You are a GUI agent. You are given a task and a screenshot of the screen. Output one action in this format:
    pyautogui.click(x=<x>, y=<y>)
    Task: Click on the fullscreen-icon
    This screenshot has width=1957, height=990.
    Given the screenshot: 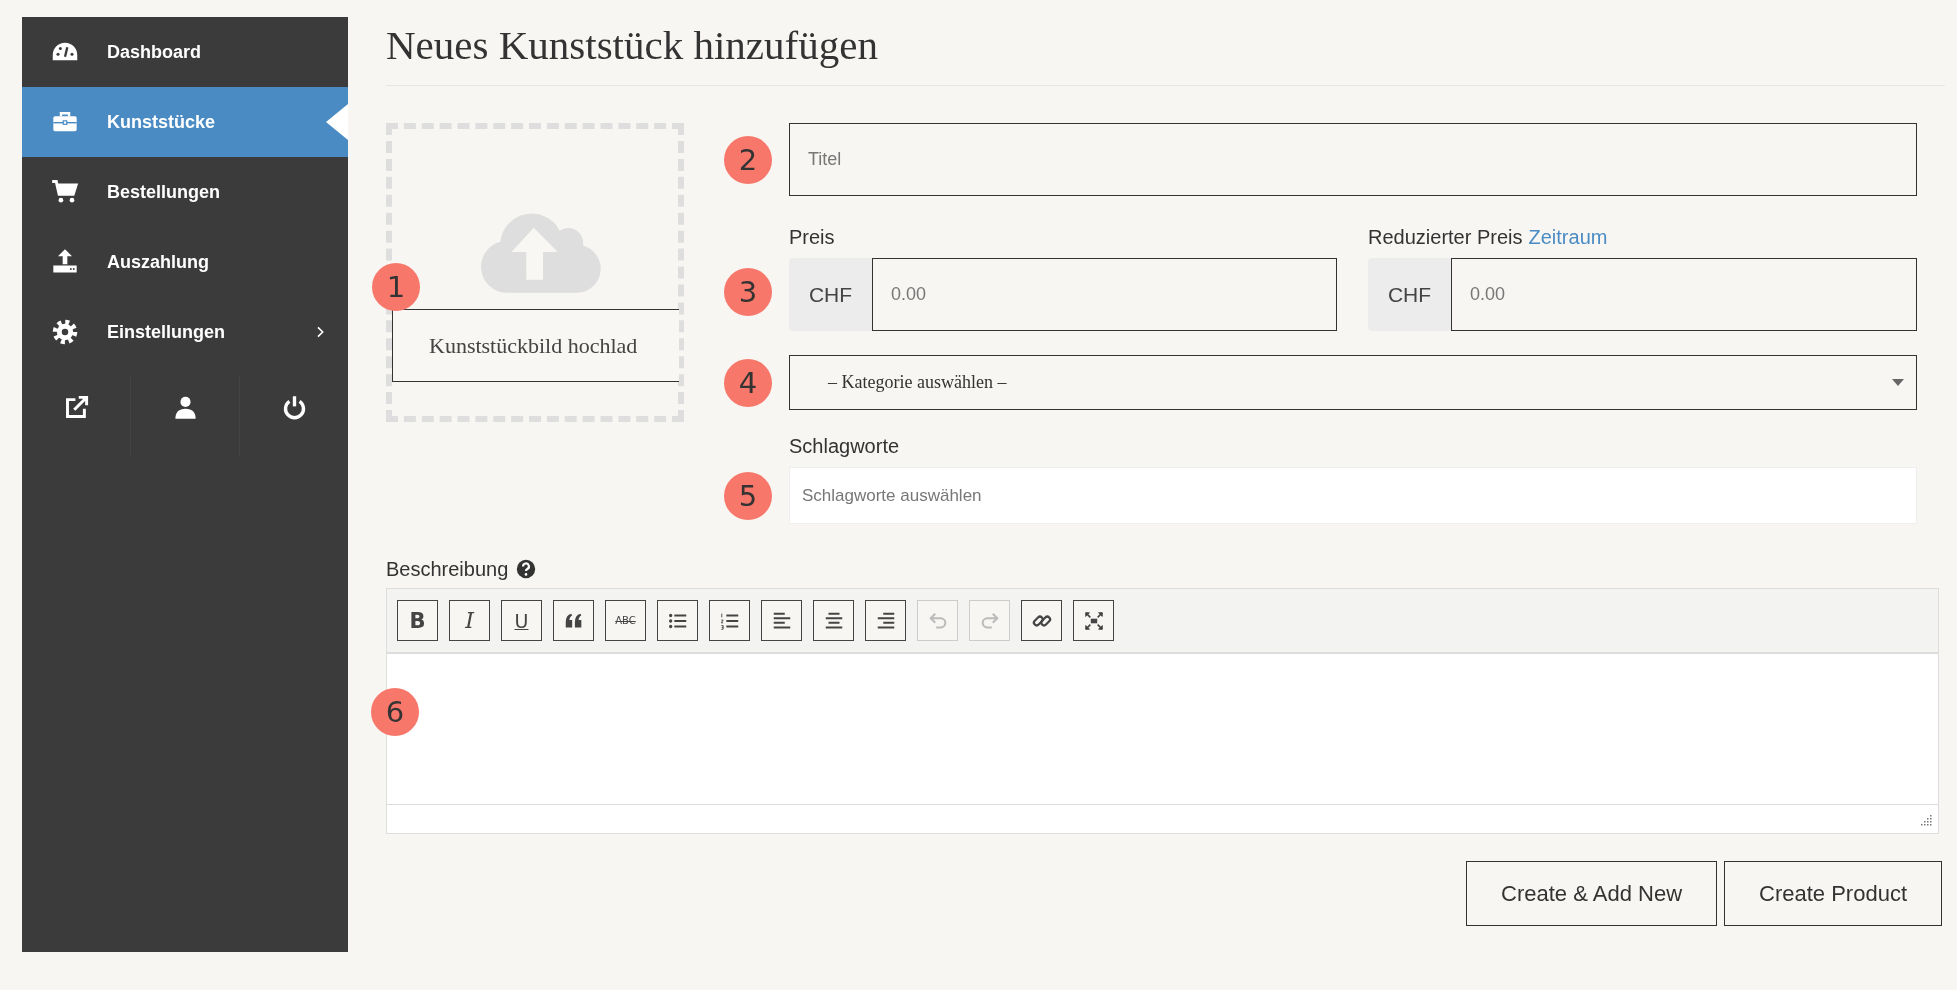 What is the action you would take?
    pyautogui.click(x=1093, y=620)
    